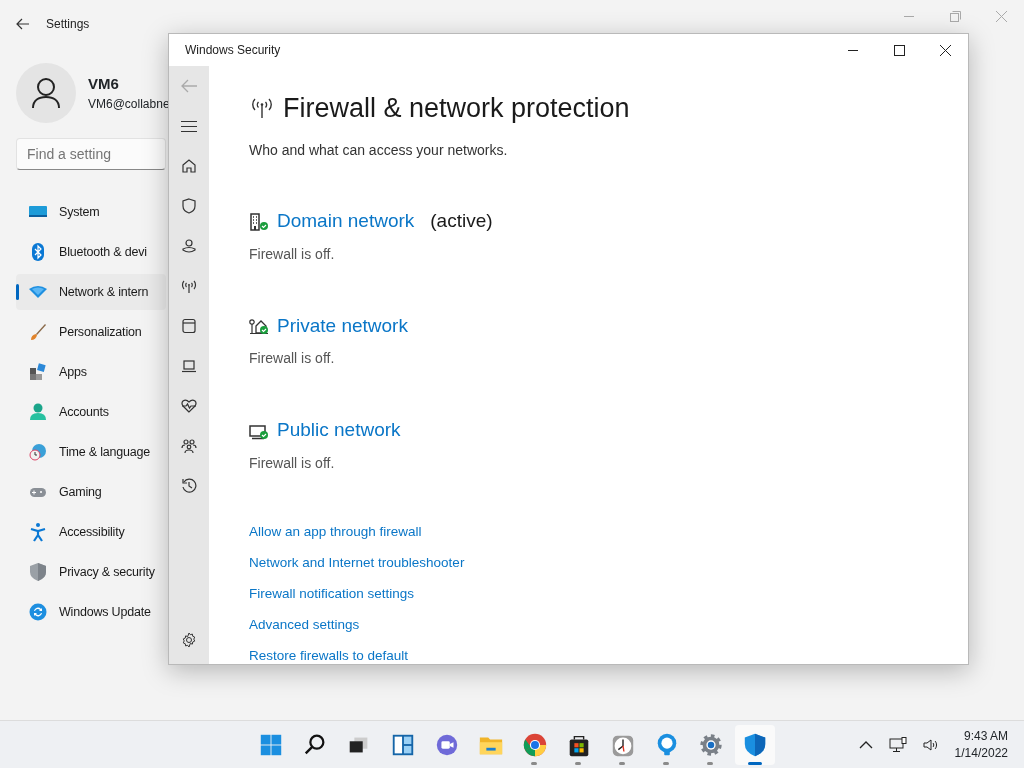 Image resolution: width=1024 pixels, height=768 pixels. What do you see at coordinates (38, 452) in the screenshot?
I see `globe-clock-icon` at bounding box center [38, 452].